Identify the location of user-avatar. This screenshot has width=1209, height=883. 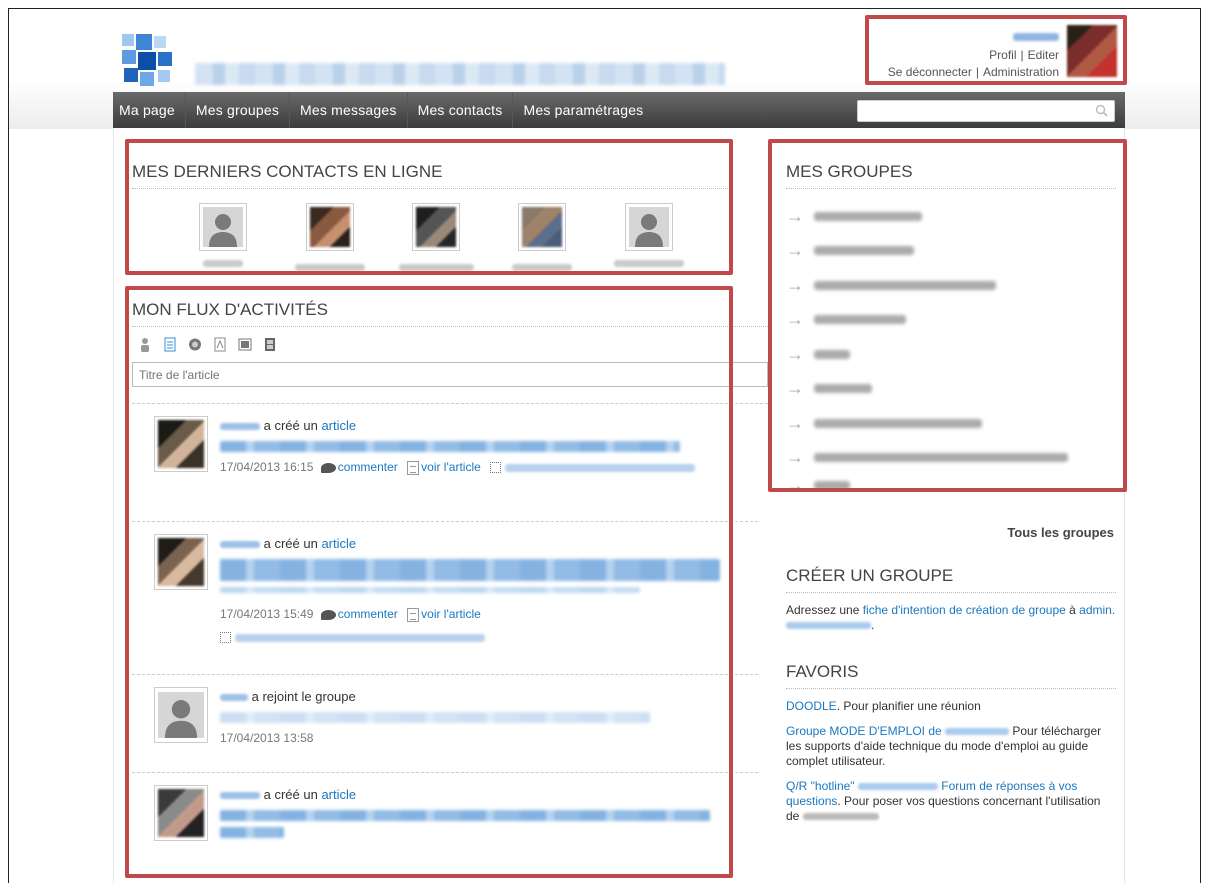
(1092, 51).